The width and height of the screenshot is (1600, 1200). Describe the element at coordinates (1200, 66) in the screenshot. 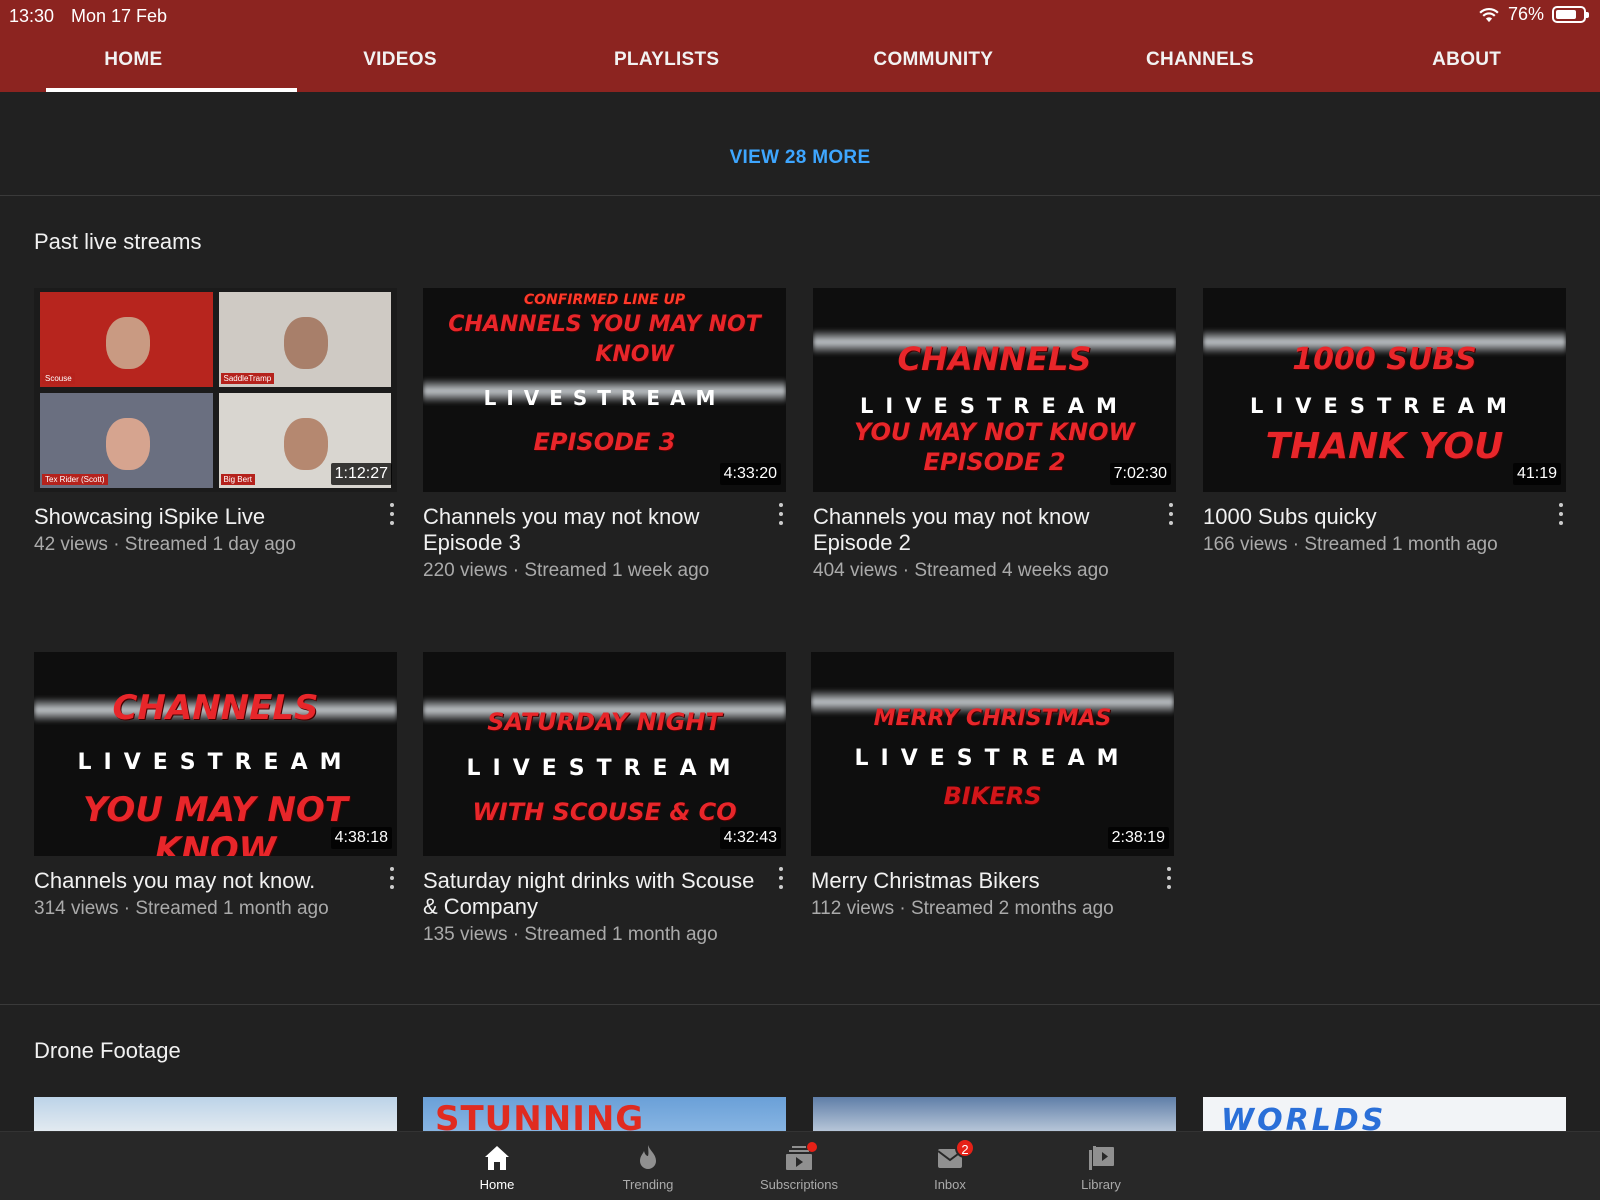

I see `tab-channels: CHANNELS` at that location.